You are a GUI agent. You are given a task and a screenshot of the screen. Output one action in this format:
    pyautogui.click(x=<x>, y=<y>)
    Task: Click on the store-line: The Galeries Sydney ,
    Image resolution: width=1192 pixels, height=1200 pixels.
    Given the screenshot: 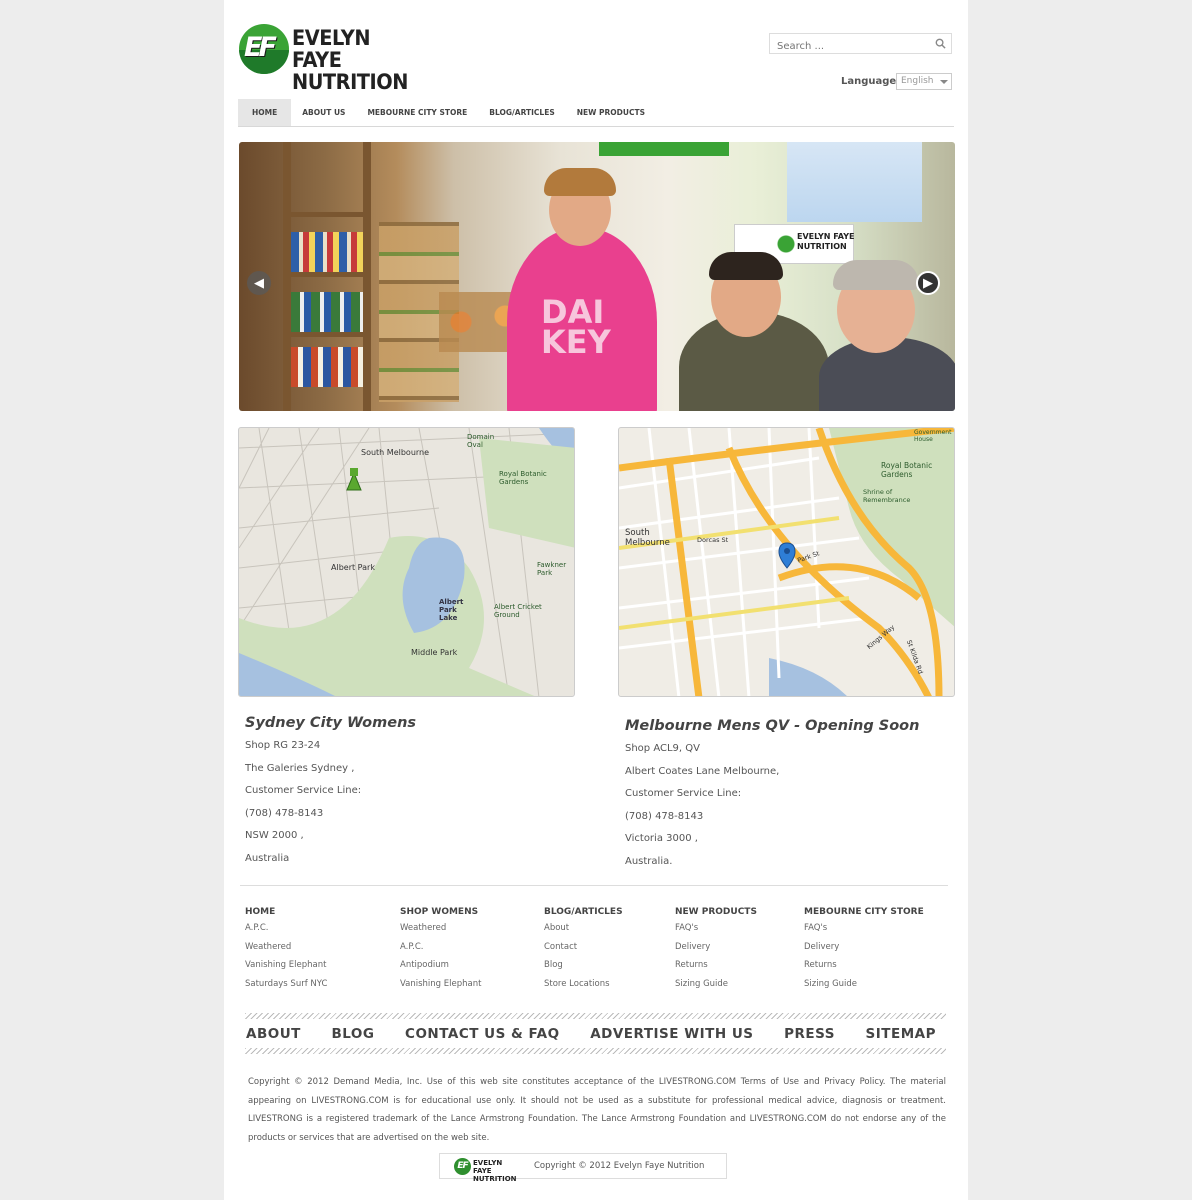 What is the action you would take?
    pyautogui.click(x=300, y=768)
    